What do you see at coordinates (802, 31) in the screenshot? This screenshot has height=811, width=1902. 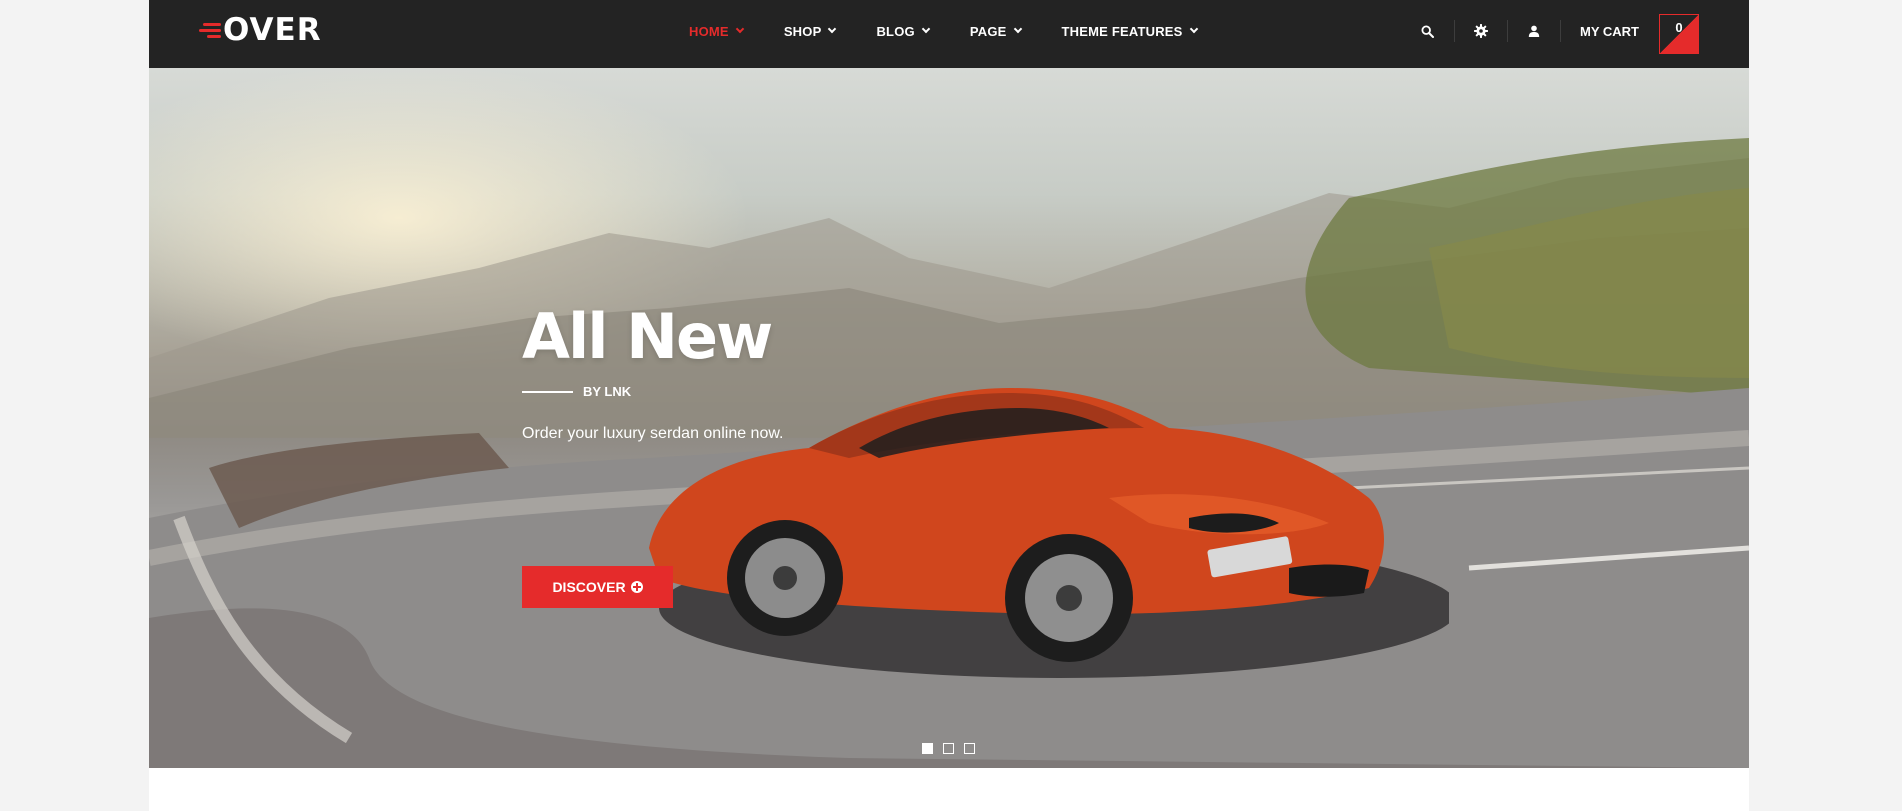 I see `nav-item-label: Shop` at bounding box center [802, 31].